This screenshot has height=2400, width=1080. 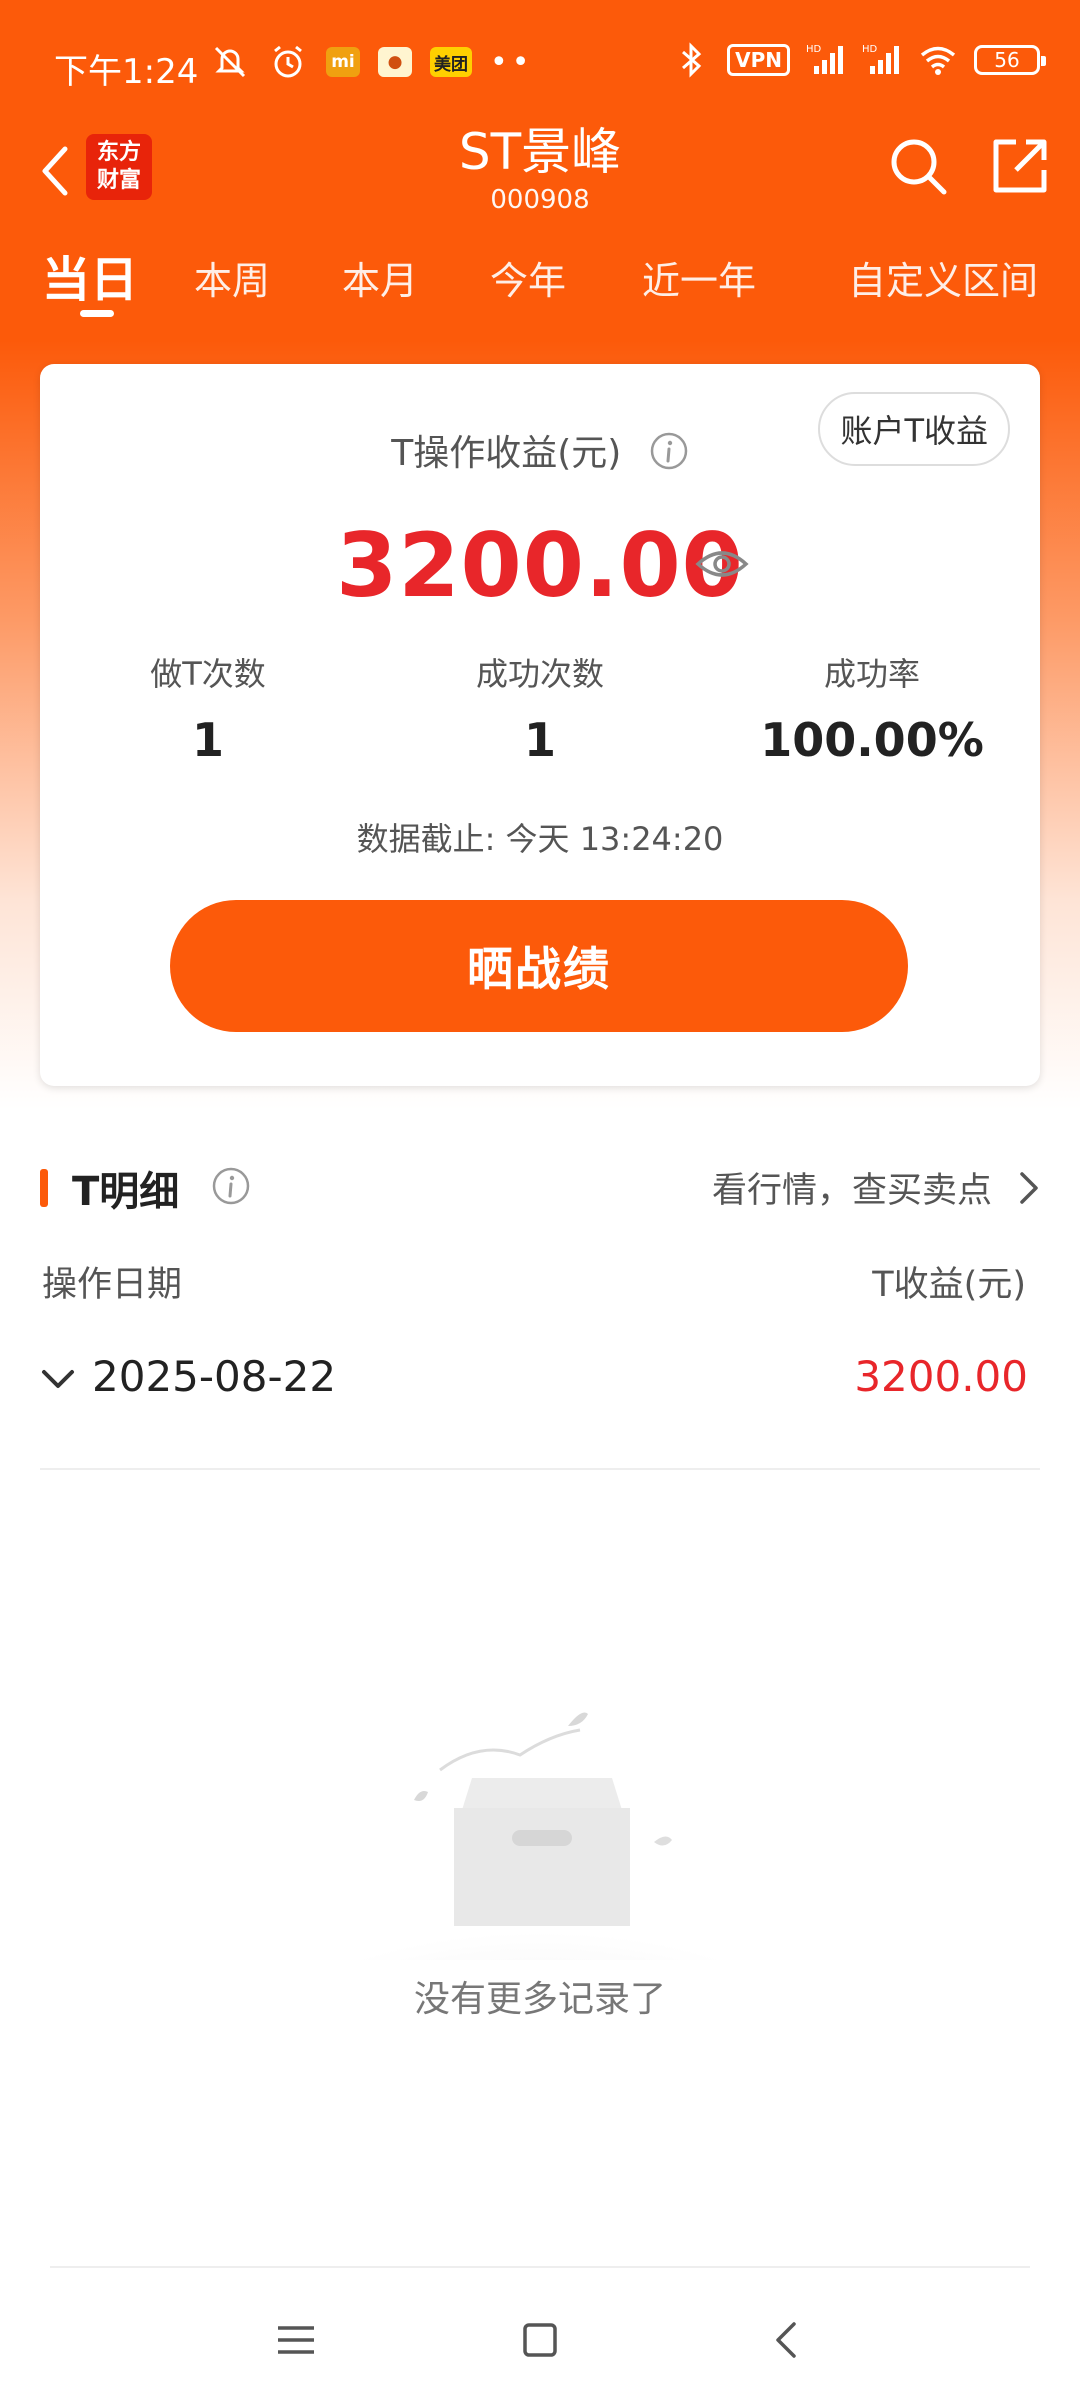 I want to click on wifi-icon, so click(x=938, y=60).